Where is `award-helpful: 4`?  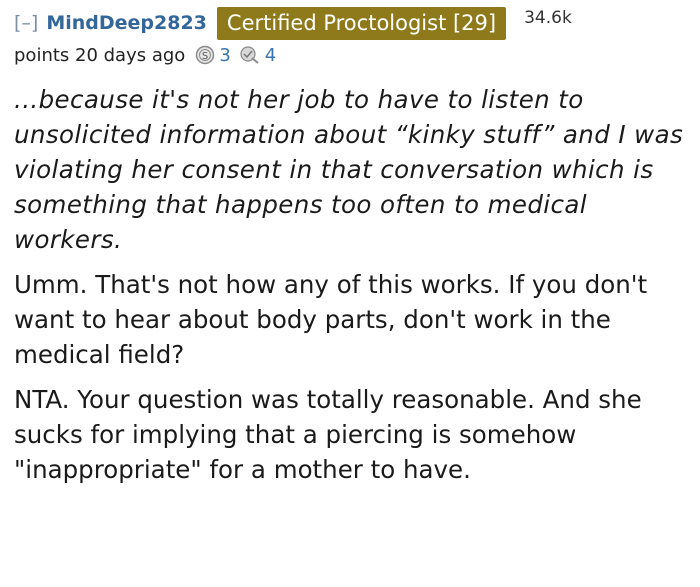
award-helpful: 4 is located at coordinates (257, 55).